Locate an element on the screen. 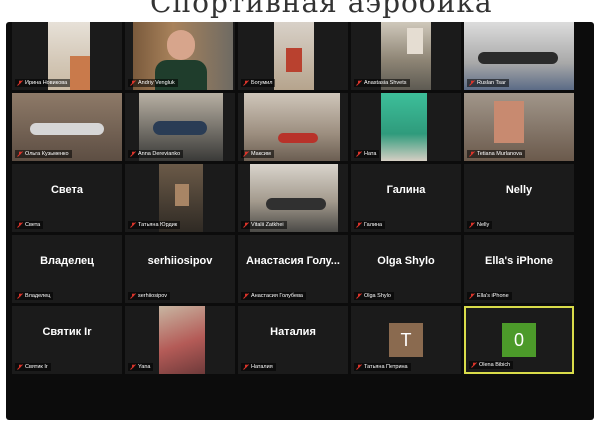 The width and height of the screenshot is (597, 425). participant-name: Максим is located at coordinates (261, 154).